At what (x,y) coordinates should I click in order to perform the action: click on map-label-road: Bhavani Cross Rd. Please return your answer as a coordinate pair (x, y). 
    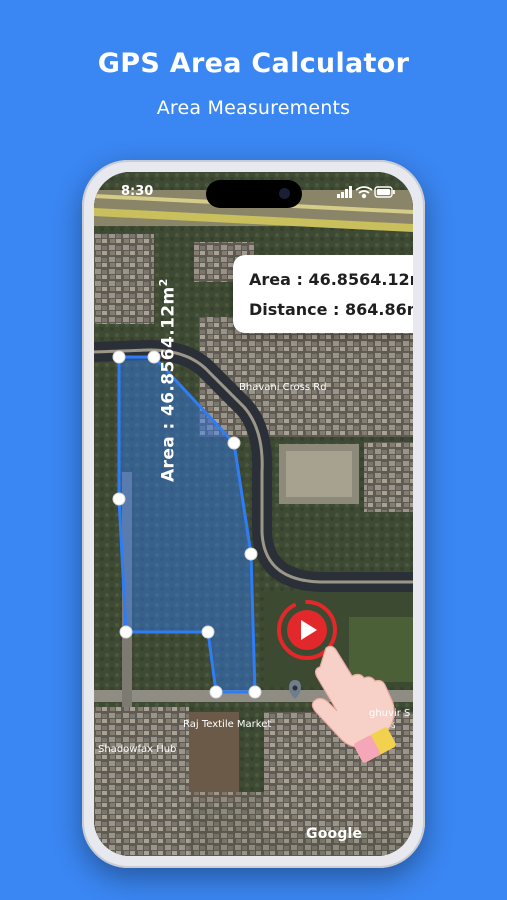
    Looking at the image, I should click on (283, 387).